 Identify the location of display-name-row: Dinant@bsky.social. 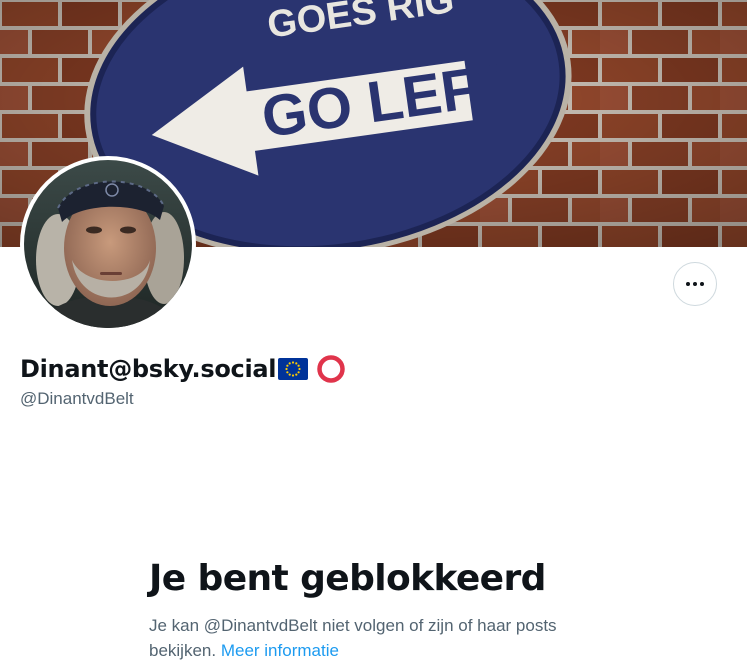
(183, 369).